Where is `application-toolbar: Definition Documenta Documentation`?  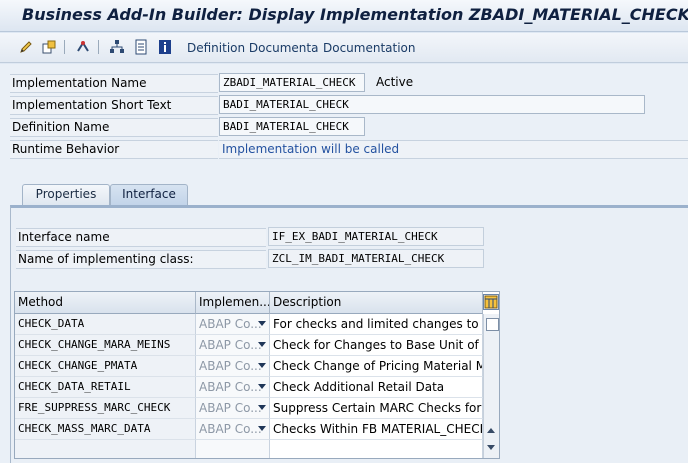 application-toolbar: Definition Documenta Documentation is located at coordinates (344, 48).